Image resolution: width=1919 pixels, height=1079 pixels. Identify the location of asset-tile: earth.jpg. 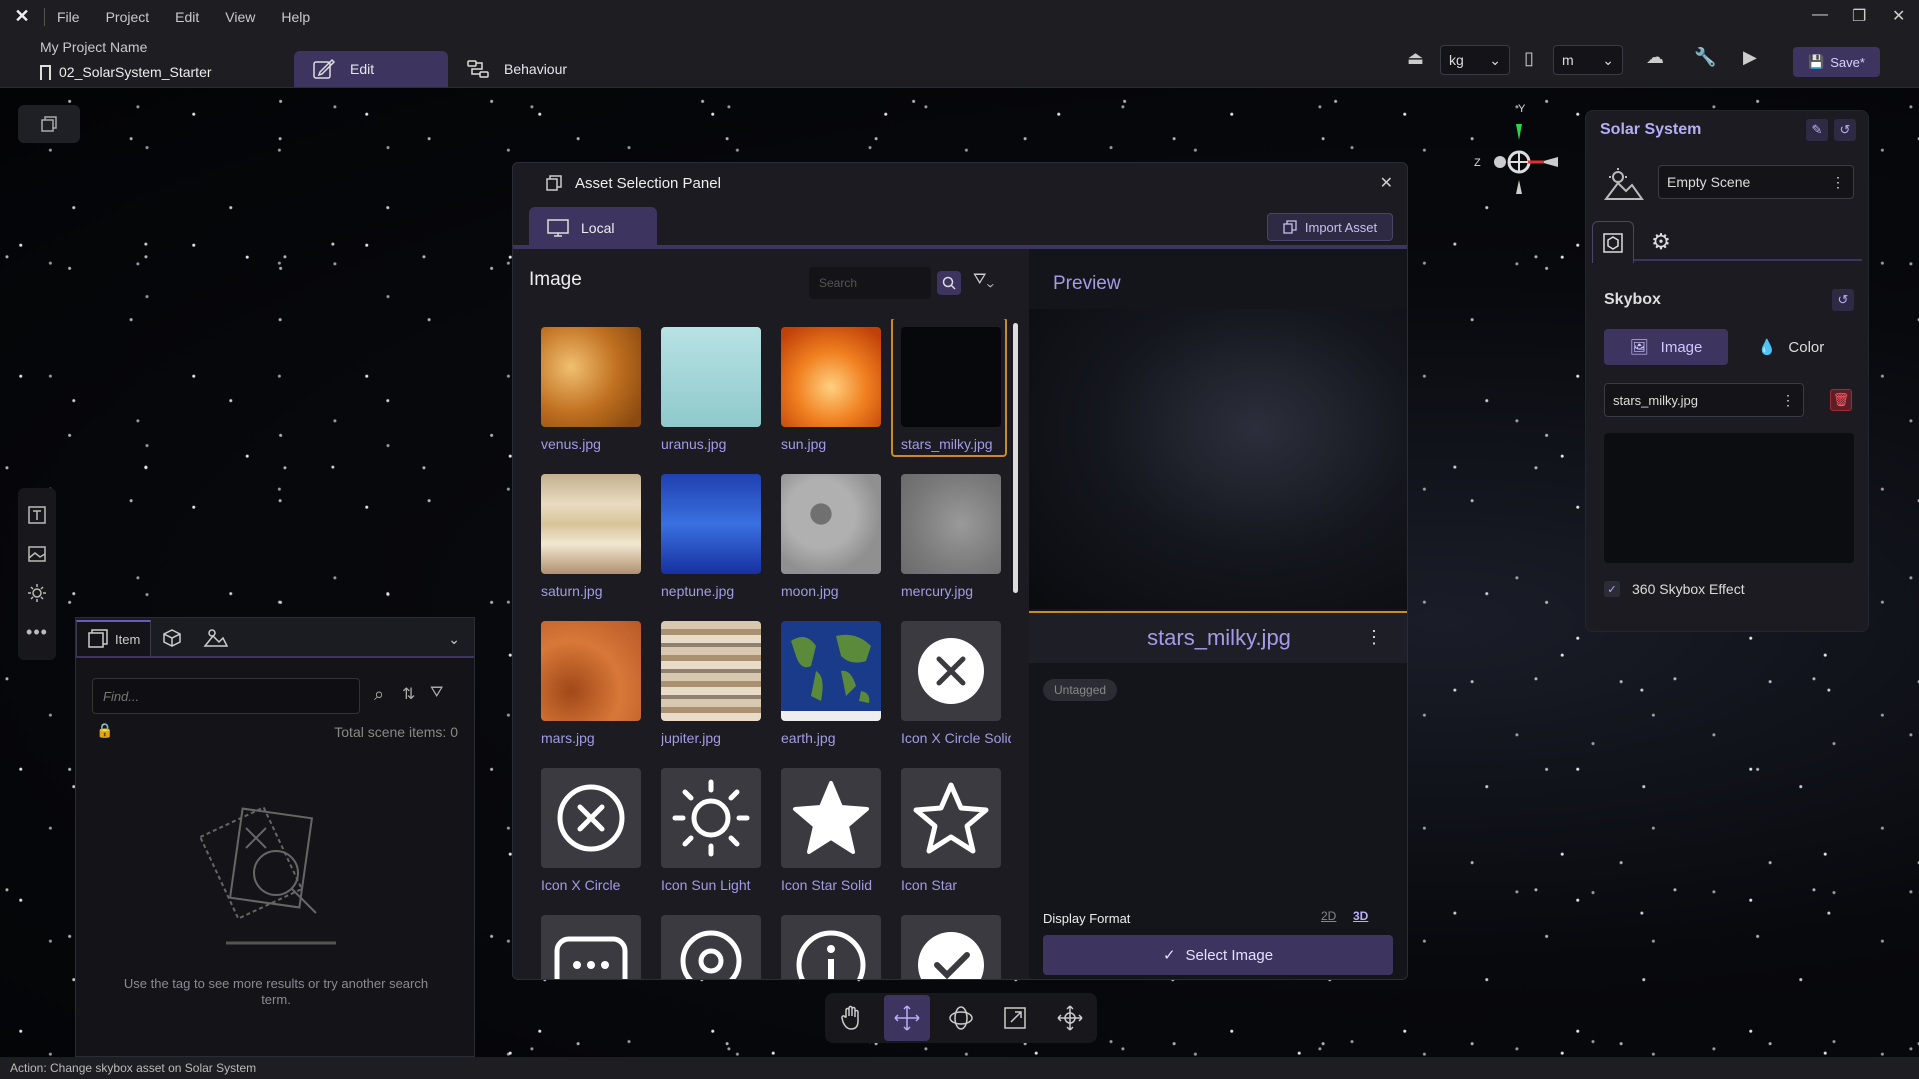
(831, 683).